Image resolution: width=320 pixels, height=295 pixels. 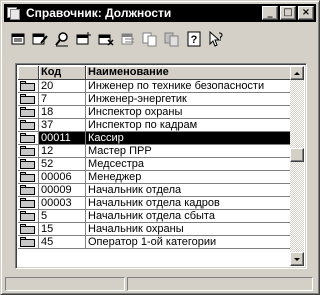 I want to click on table-row: 18 Инспектор охраны, so click(x=161, y=112).